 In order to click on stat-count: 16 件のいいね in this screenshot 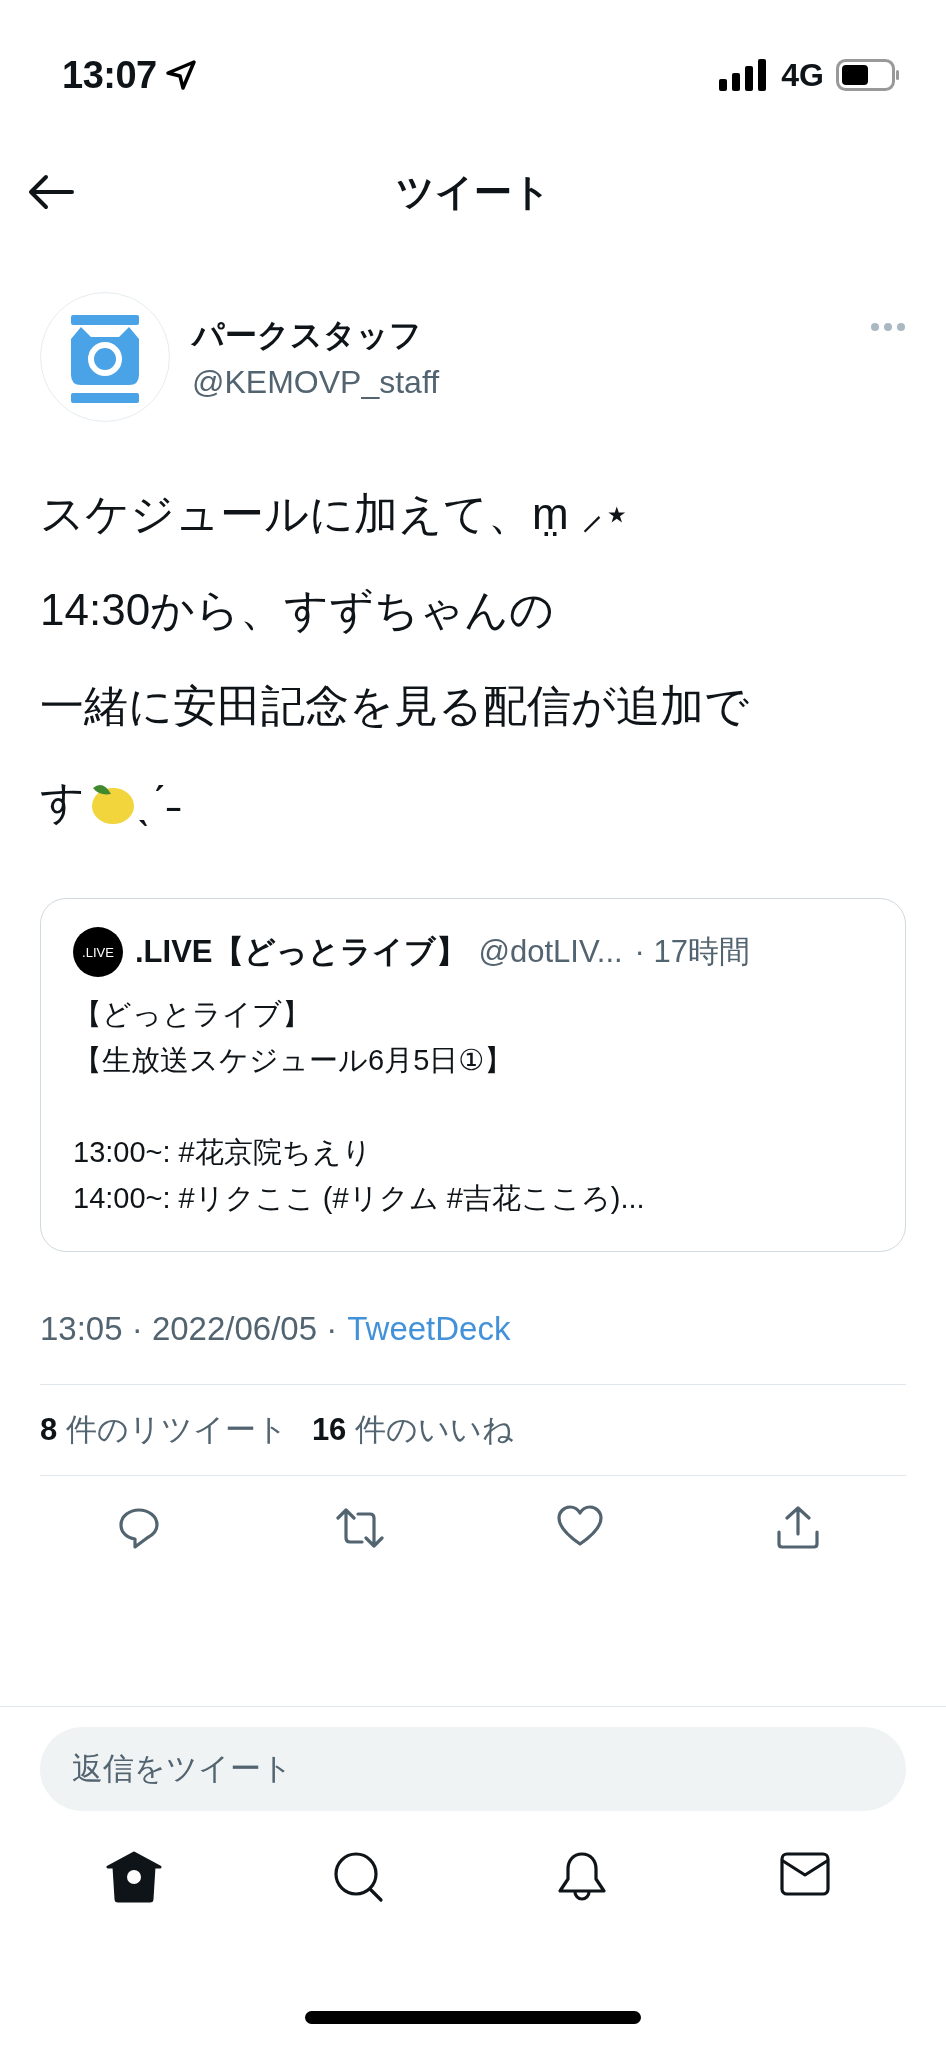, I will do `click(412, 1430)`.